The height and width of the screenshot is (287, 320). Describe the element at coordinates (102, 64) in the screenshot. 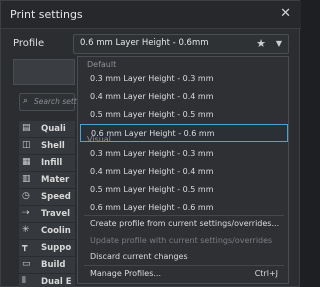

I see `section-default: Default` at that location.